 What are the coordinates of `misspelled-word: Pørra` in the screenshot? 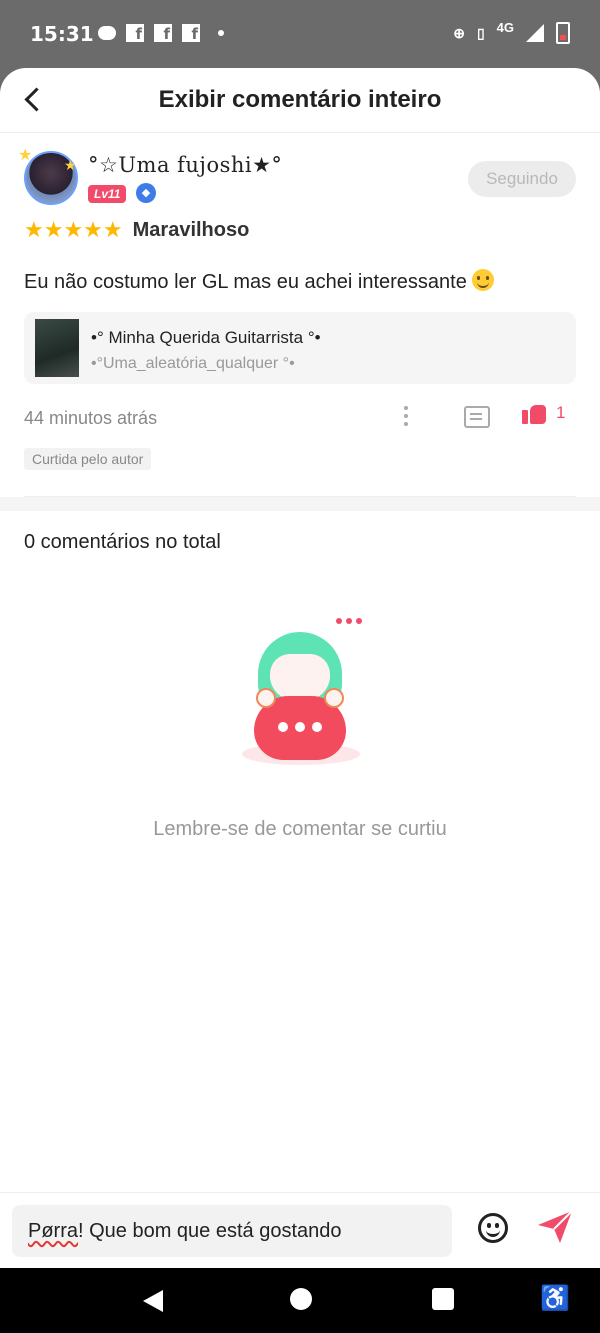 It's located at (53, 1230).